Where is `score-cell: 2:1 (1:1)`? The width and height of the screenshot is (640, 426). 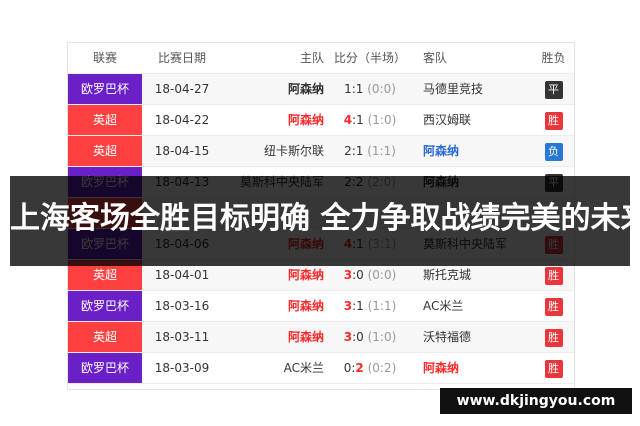 score-cell: 2:1 (1:1) is located at coordinates (370, 151).